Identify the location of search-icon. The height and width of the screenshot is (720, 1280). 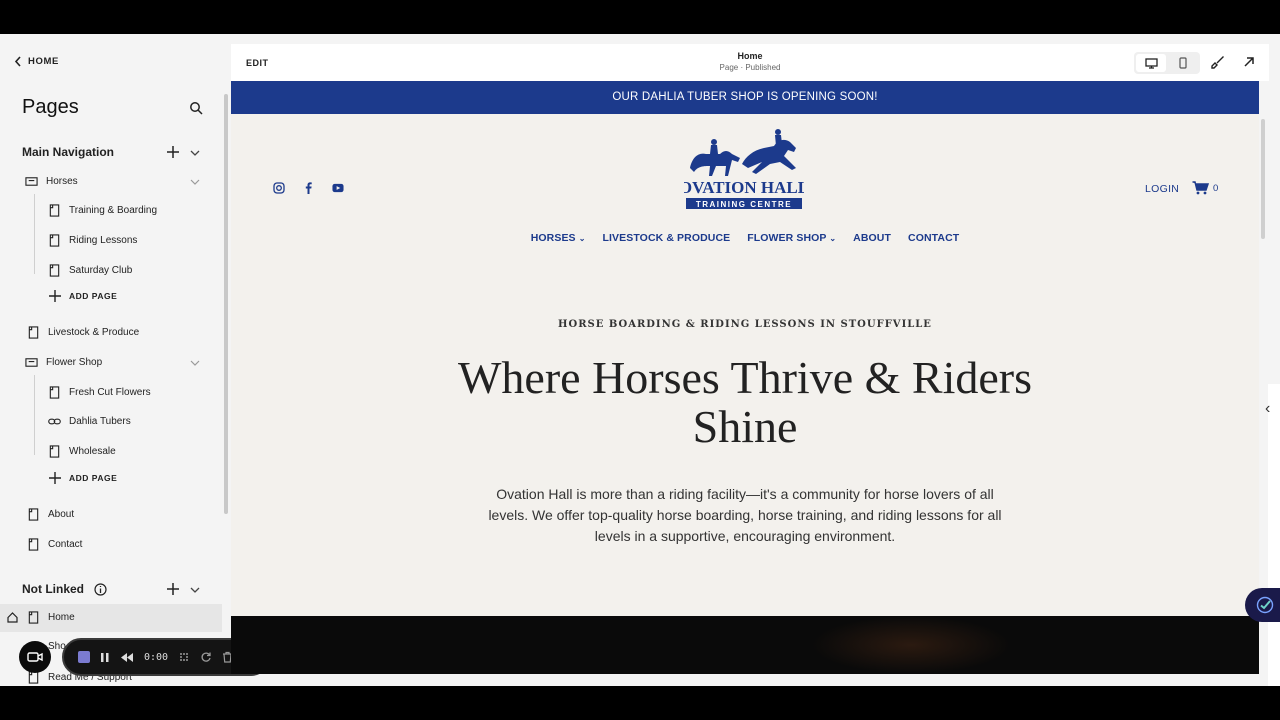
(196, 108).